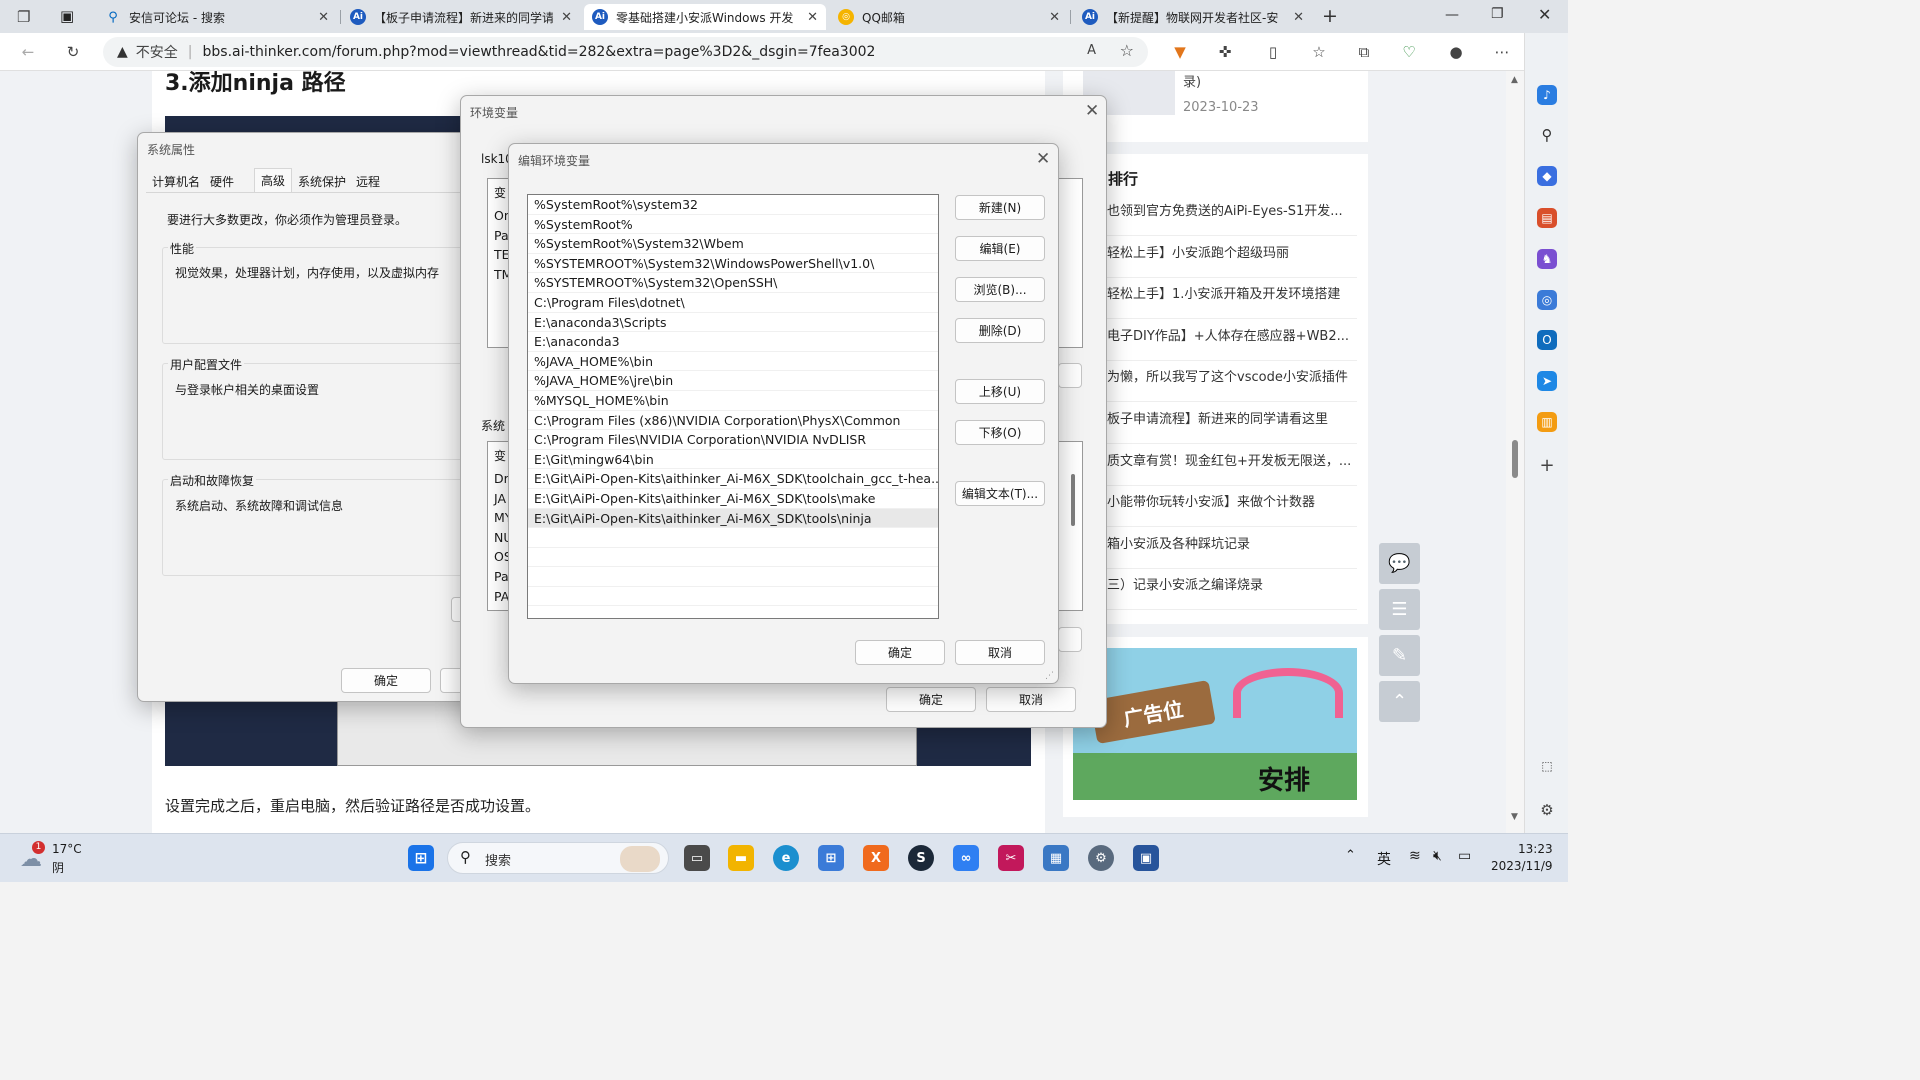 The width and height of the screenshot is (1920, 1080). I want to click on ranking-item: 轻松上手】1.小安派开箱及开发环境搭建, so click(1232, 302).